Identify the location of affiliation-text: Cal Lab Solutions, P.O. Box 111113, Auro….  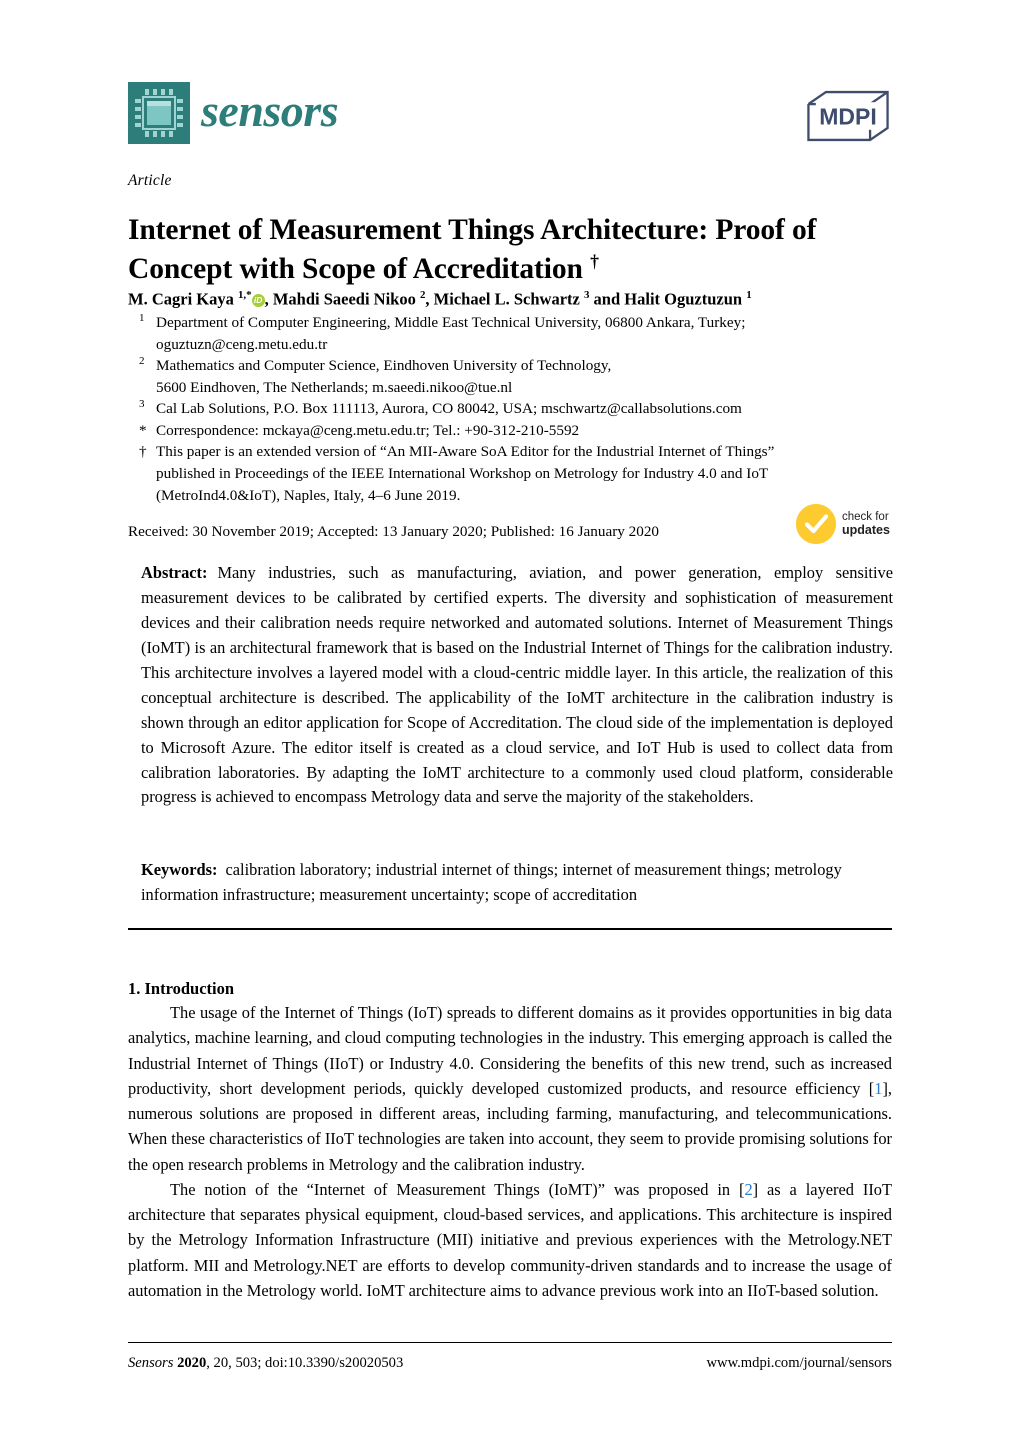
(527, 409).